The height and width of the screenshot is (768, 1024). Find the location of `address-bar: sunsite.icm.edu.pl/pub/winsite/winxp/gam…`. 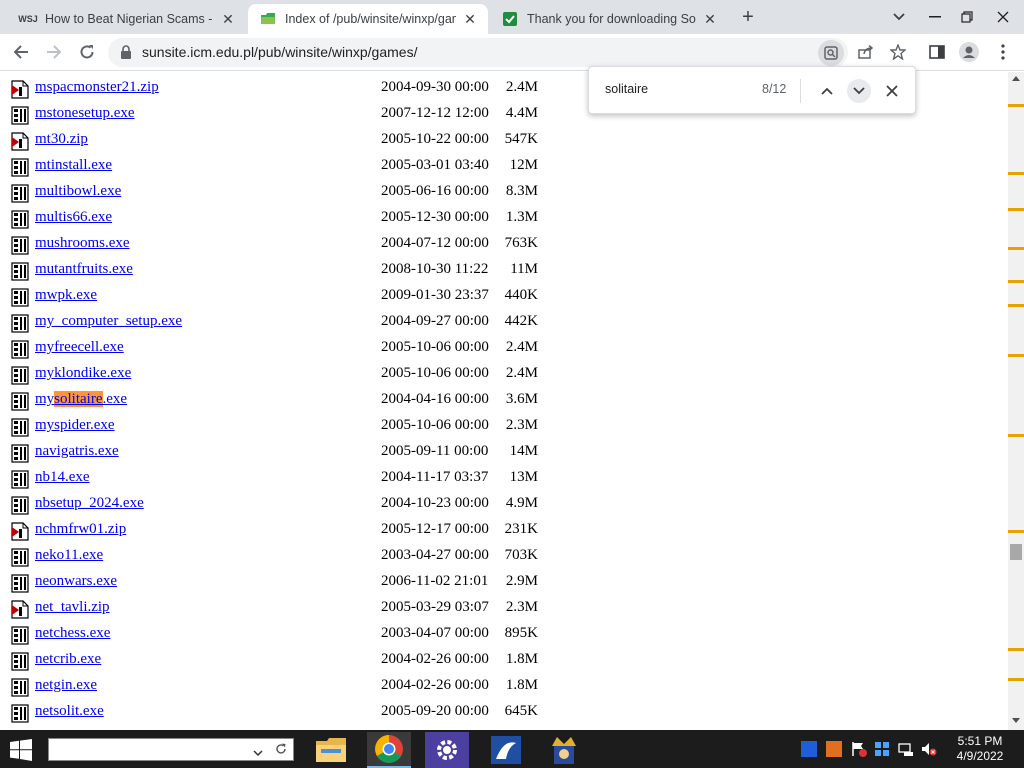

address-bar: sunsite.icm.edu.pl/pub/winsite/winxp/gam… is located at coordinates (478, 52).